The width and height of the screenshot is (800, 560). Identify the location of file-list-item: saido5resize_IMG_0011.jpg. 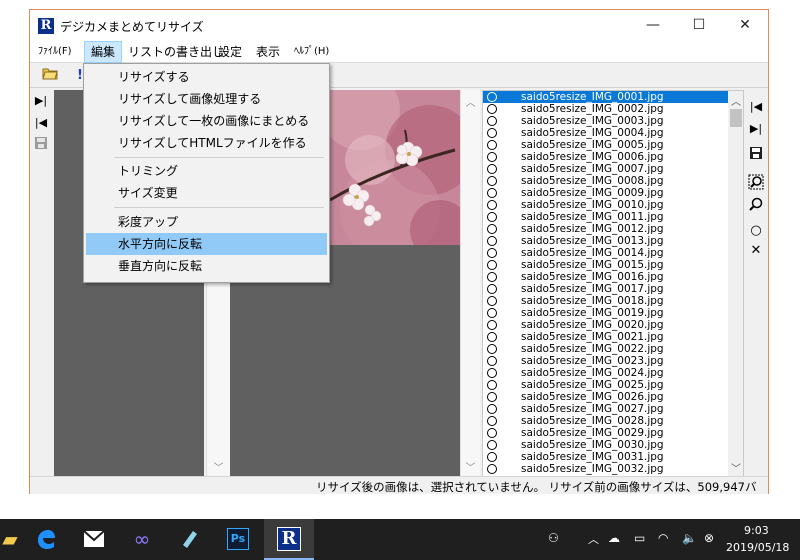
(605, 217).